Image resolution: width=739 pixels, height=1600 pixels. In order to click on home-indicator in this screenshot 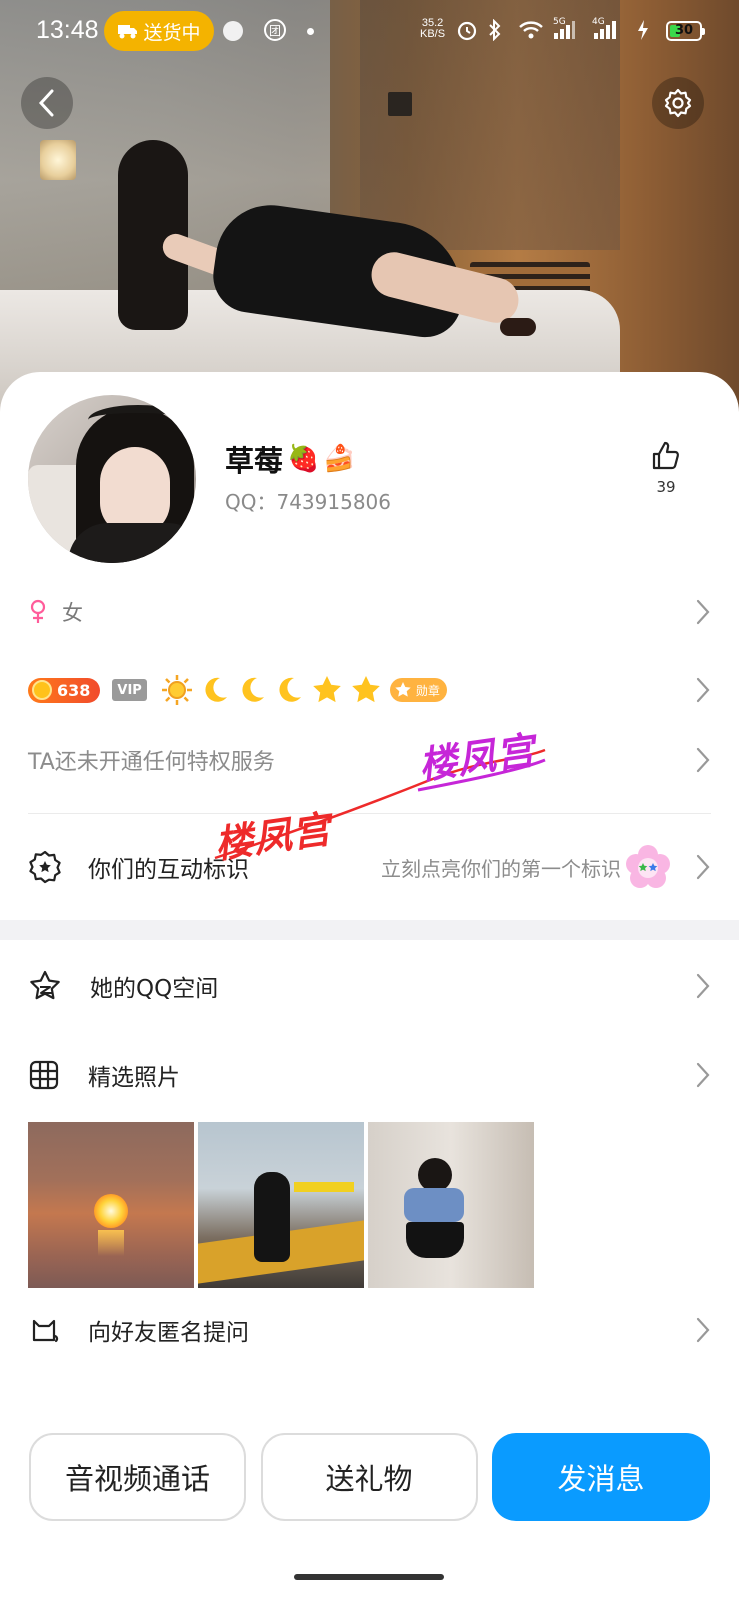, I will do `click(369, 1577)`.